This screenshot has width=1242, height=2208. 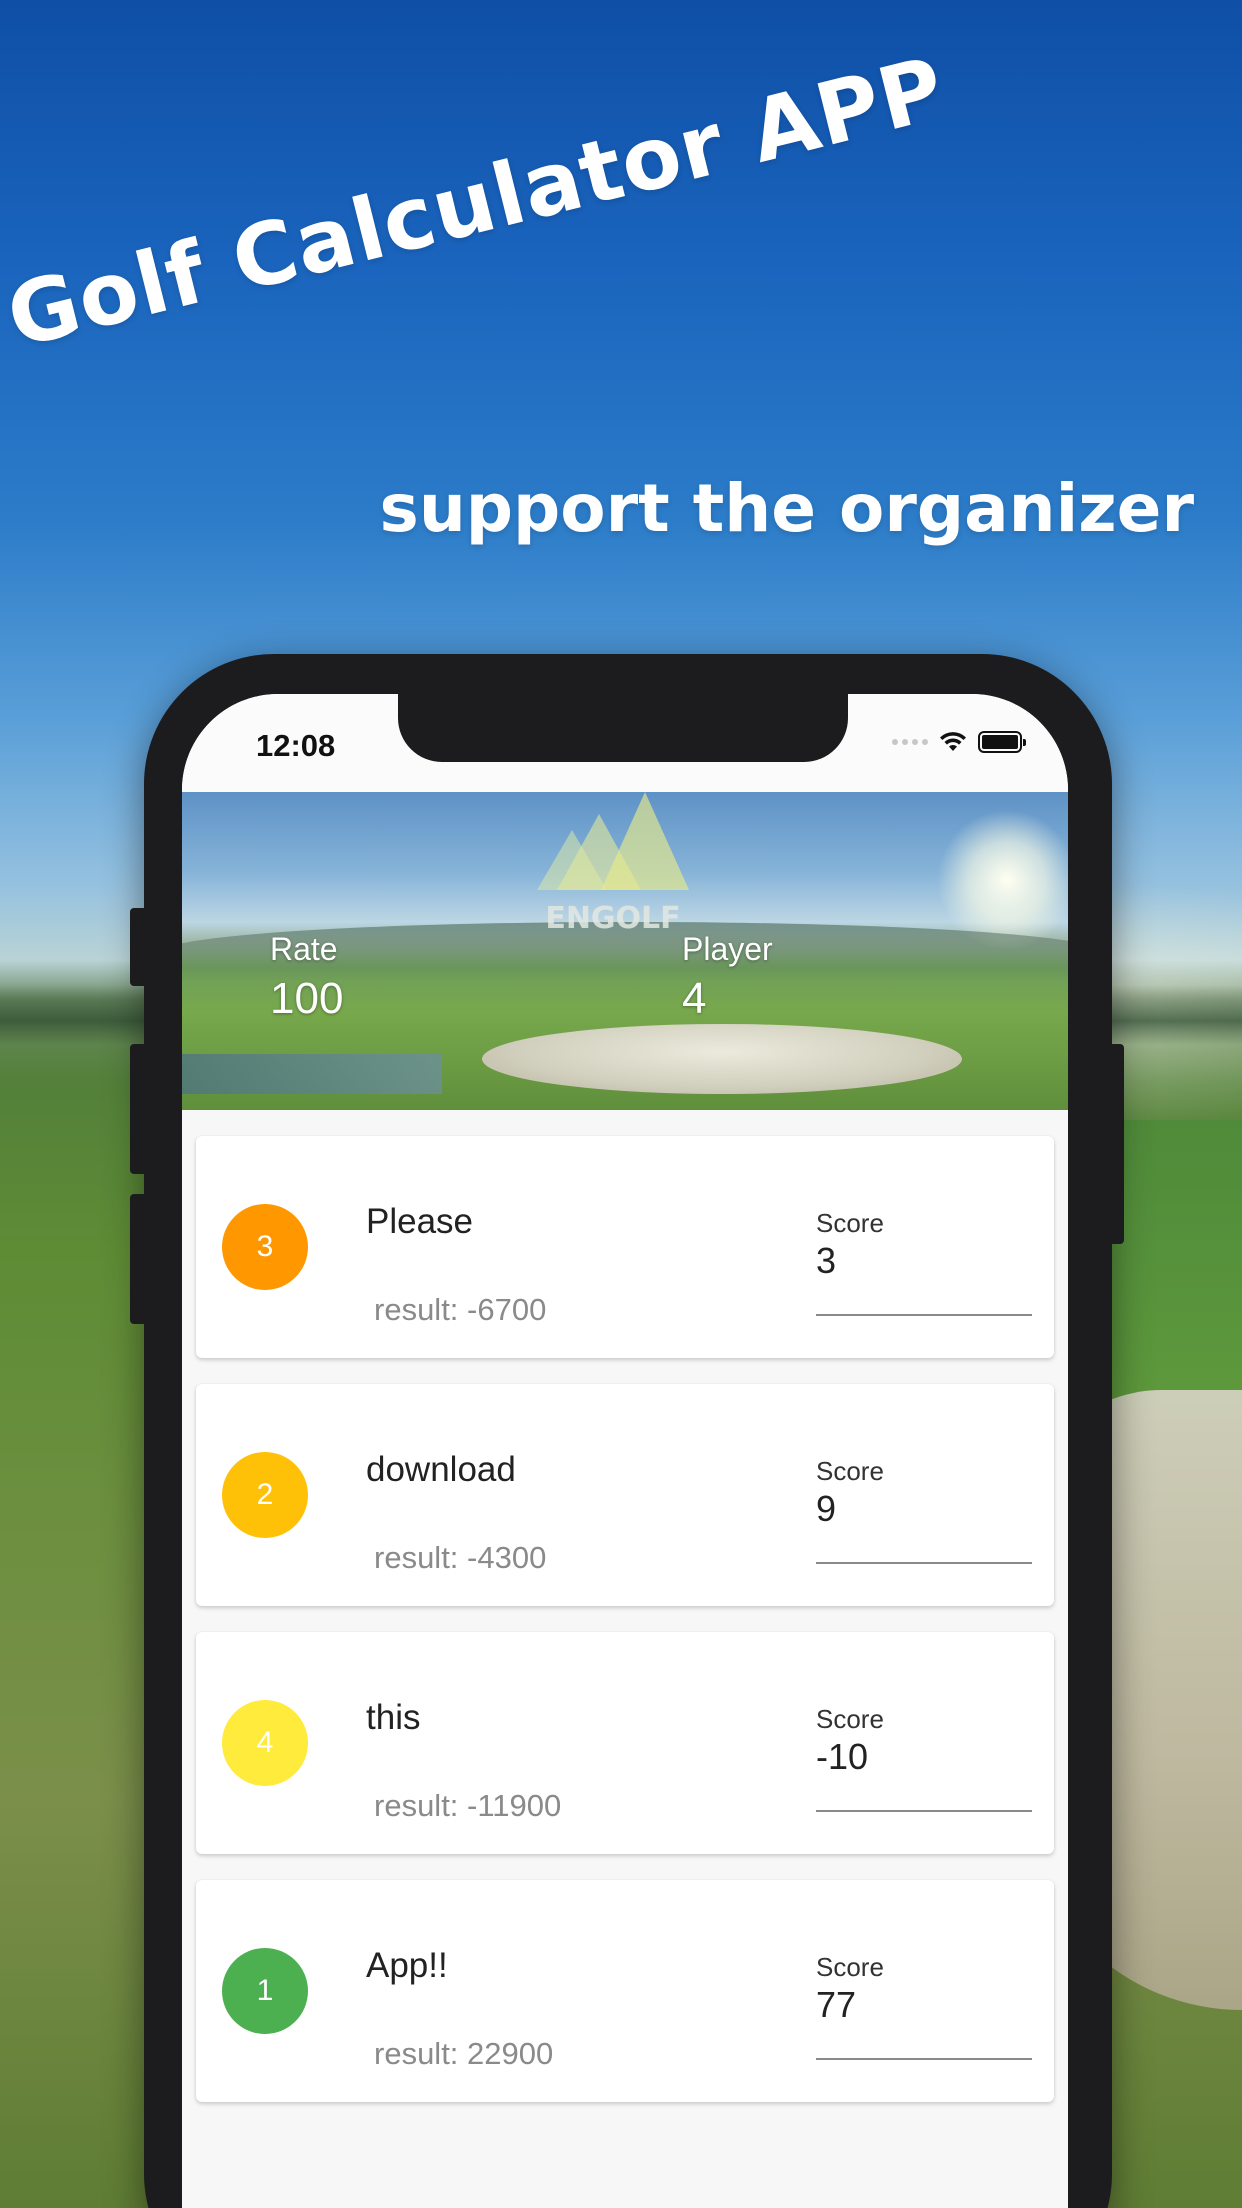 What do you see at coordinates (727, 978) in the screenshot?
I see `player-stat: Player 4` at bounding box center [727, 978].